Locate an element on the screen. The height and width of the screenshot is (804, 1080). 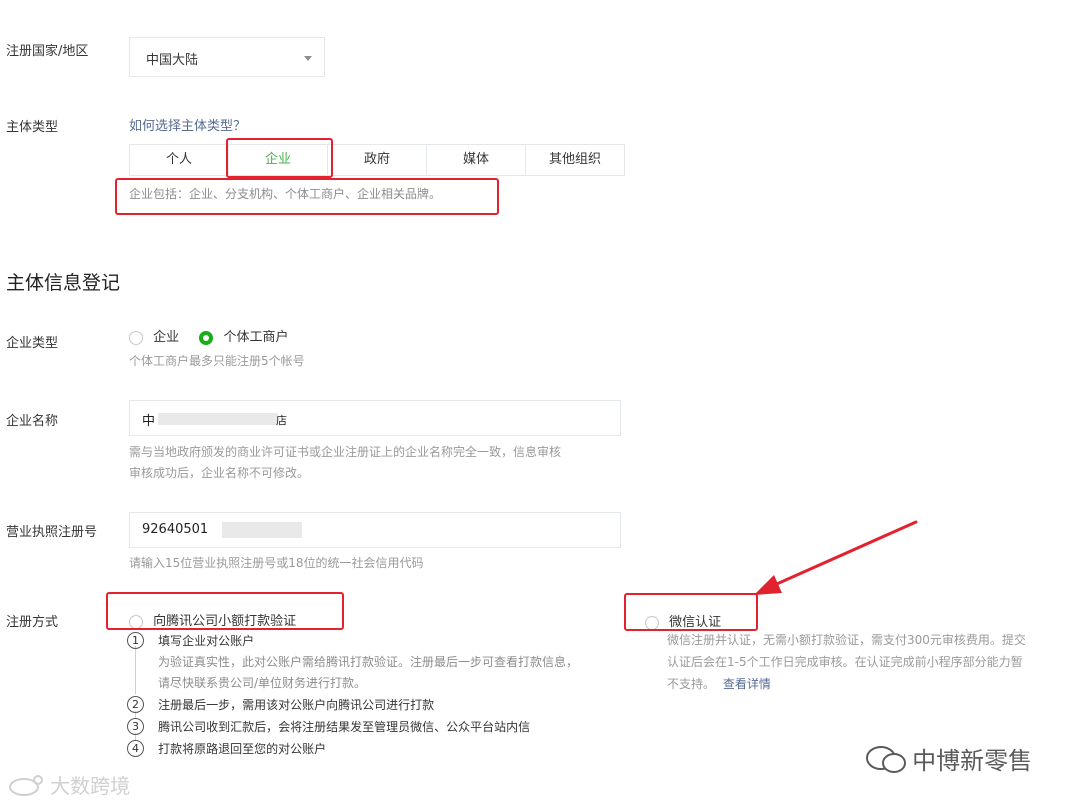
company-name-value-end: 店 is located at coordinates (281, 420).